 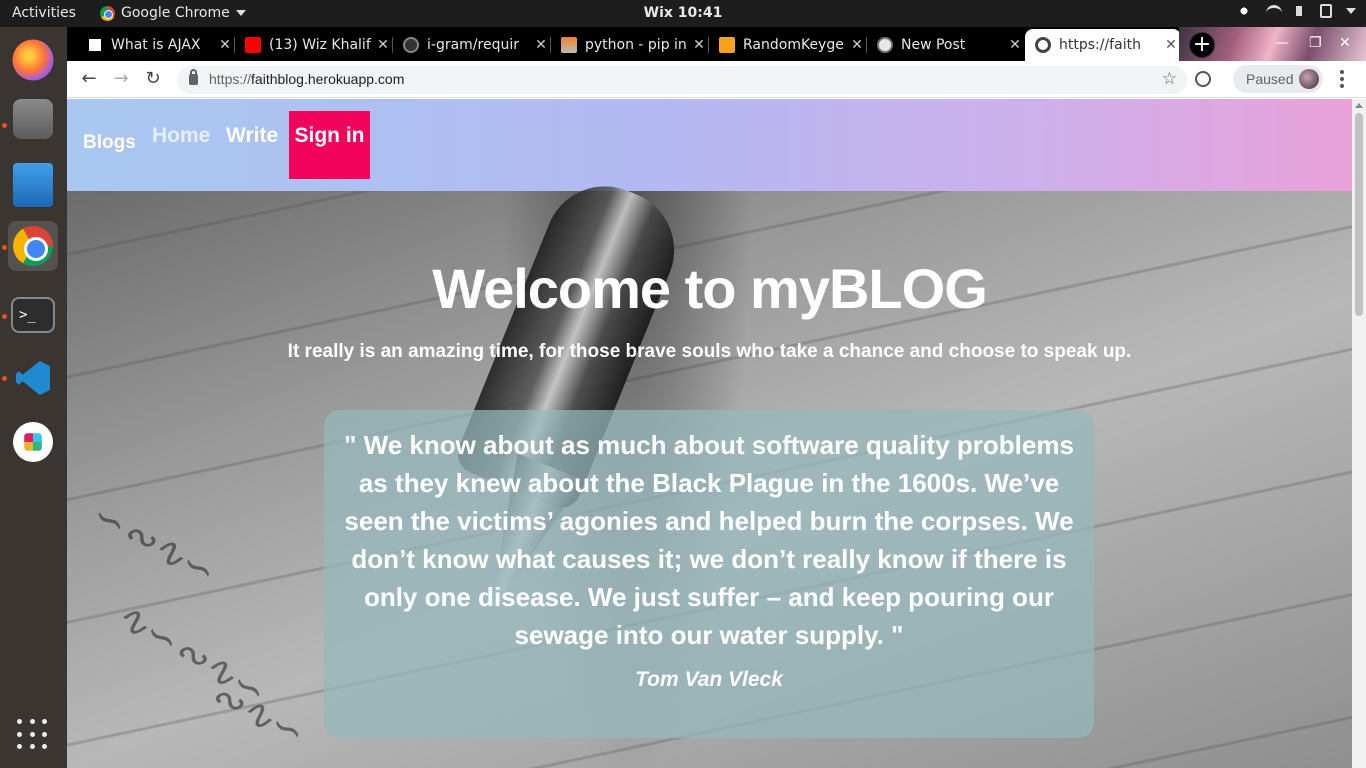 What do you see at coordinates (1359, 433) in the screenshot?
I see `page-scrollbar` at bounding box center [1359, 433].